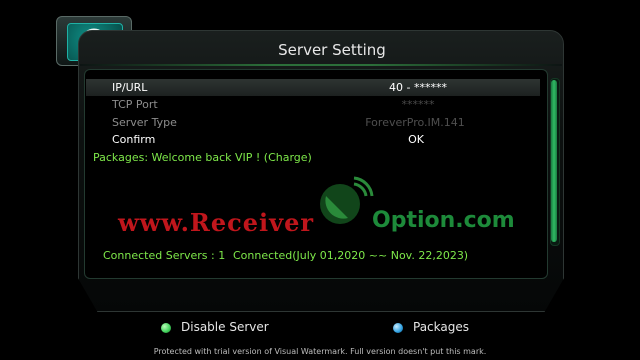  What do you see at coordinates (332, 50) in the screenshot?
I see `page-title: Server Setting` at bounding box center [332, 50].